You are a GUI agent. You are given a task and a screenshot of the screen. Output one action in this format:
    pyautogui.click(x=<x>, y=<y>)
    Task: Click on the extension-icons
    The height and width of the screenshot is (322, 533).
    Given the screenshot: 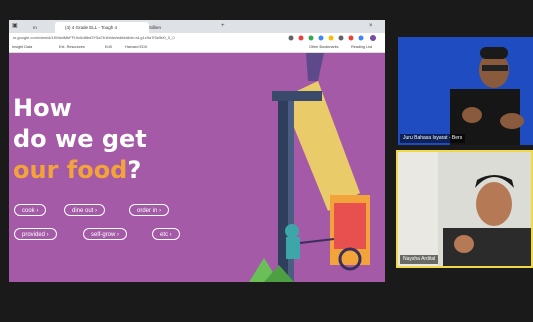 What is the action you would take?
    pyautogui.click(x=335, y=38)
    